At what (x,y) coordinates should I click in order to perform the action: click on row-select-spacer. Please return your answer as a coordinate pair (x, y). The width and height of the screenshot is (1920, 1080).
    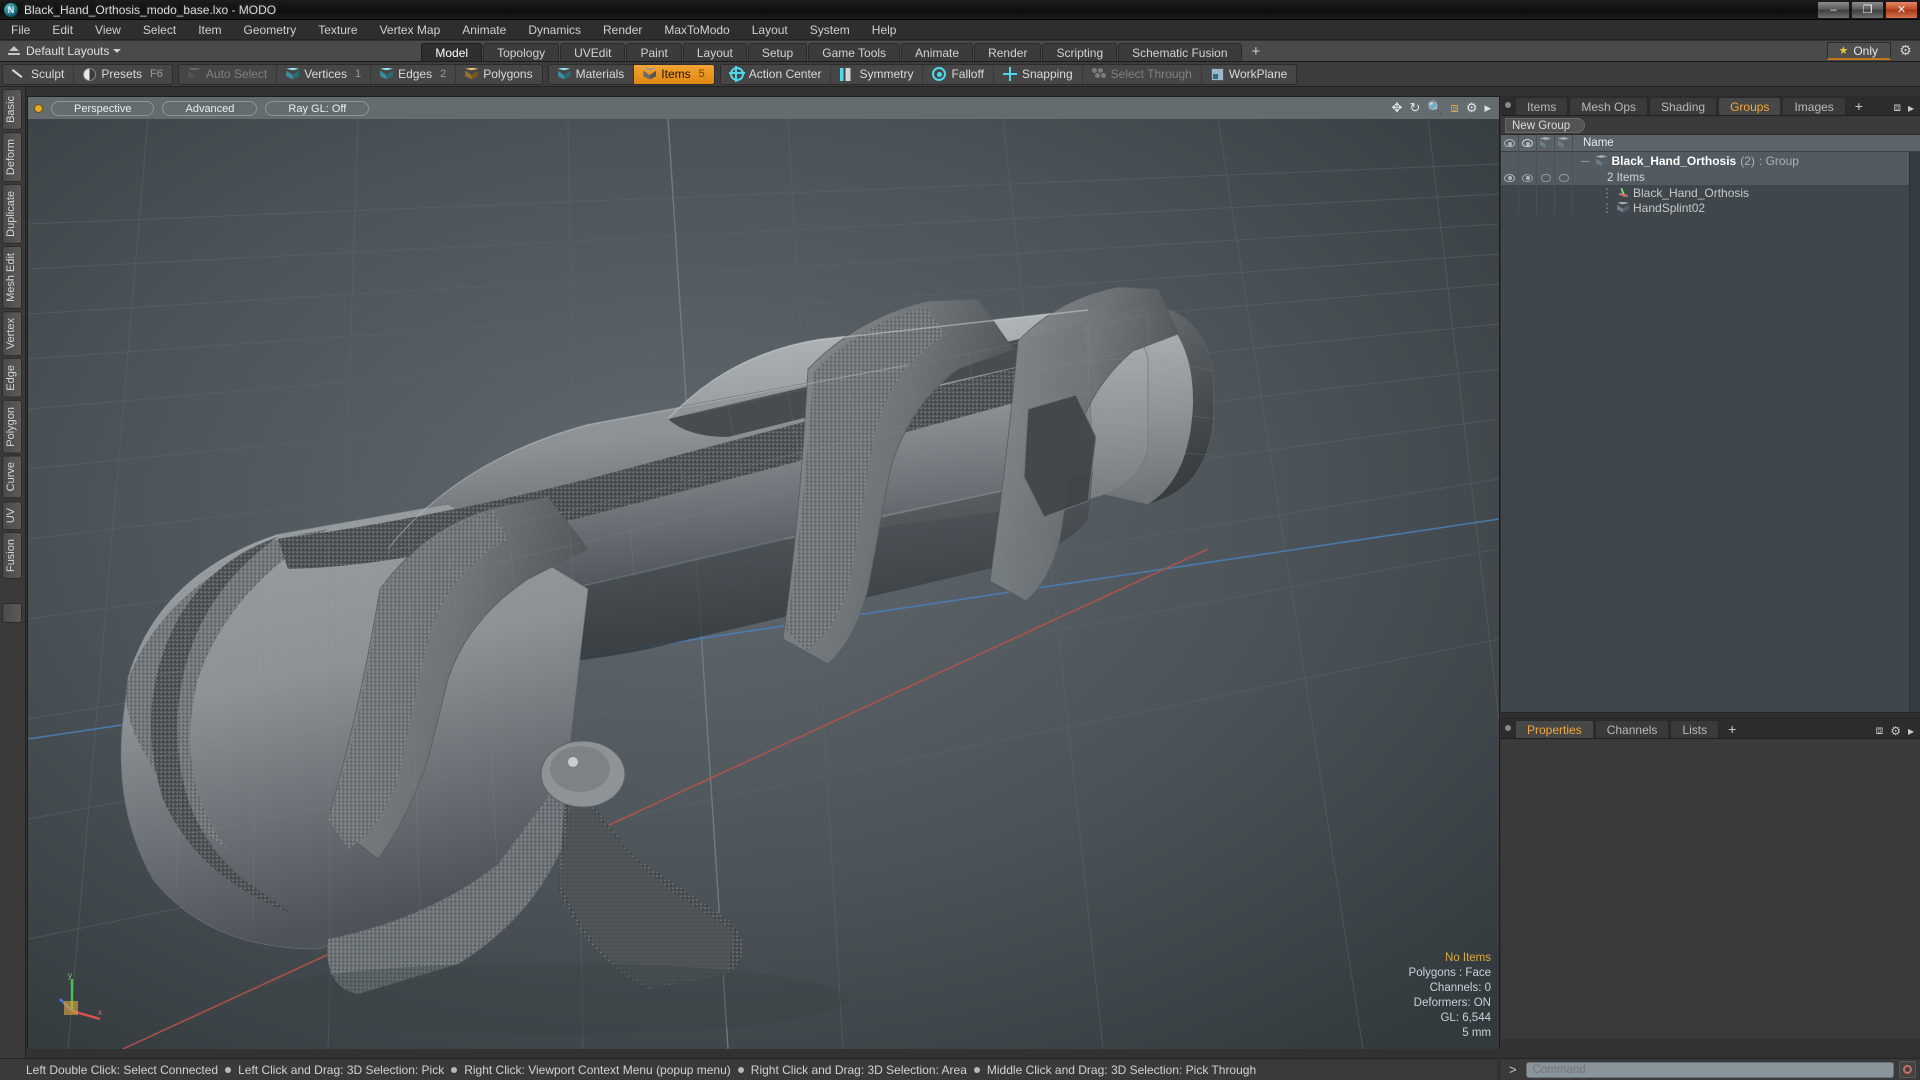
    Looking at the image, I should click on (1564, 177).